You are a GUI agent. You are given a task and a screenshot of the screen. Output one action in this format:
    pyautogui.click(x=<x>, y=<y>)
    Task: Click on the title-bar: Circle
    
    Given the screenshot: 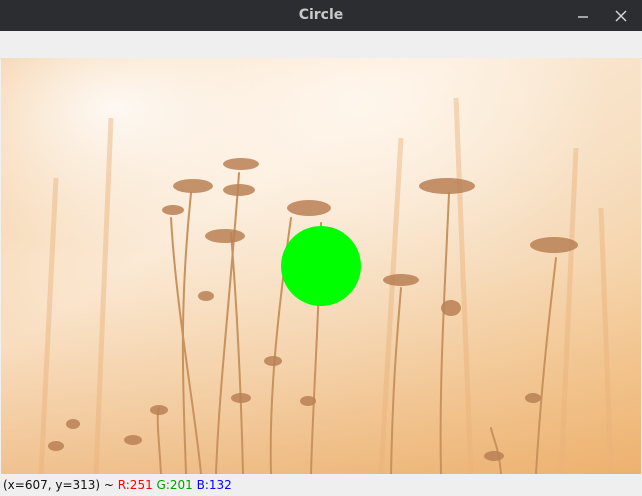 What is the action you would take?
    pyautogui.click(x=321, y=15)
    